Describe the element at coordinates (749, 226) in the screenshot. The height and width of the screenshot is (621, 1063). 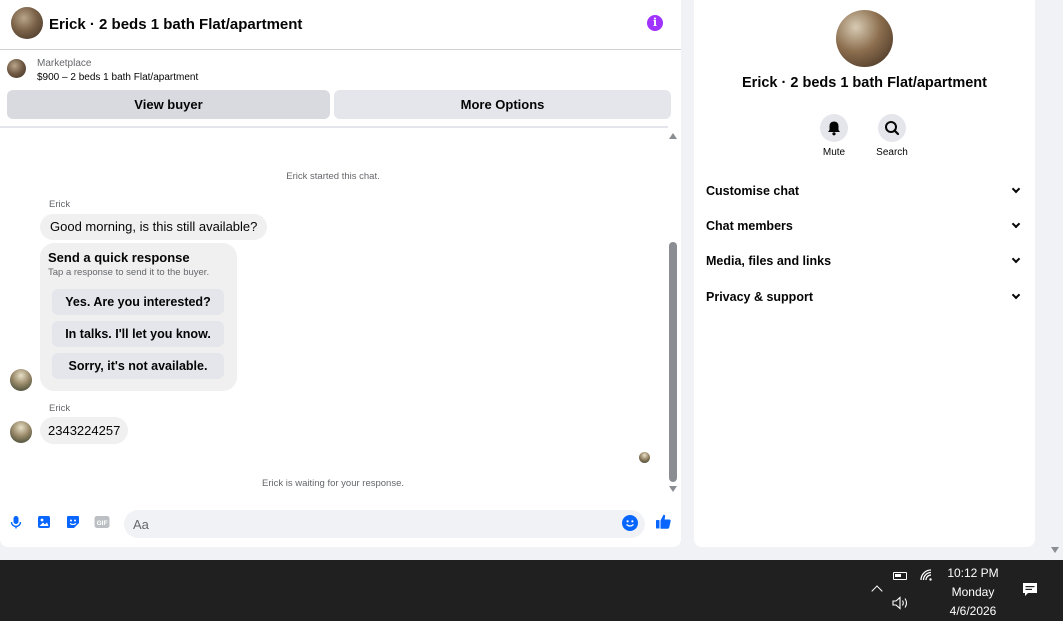
I see `section-label: Chat members` at that location.